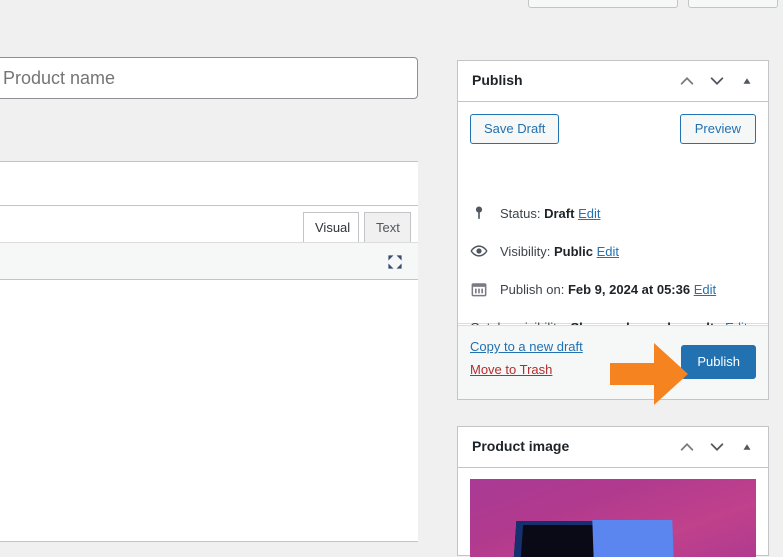 This screenshot has height=557, width=783. What do you see at coordinates (480, 252) in the screenshot?
I see `eye-icon` at bounding box center [480, 252].